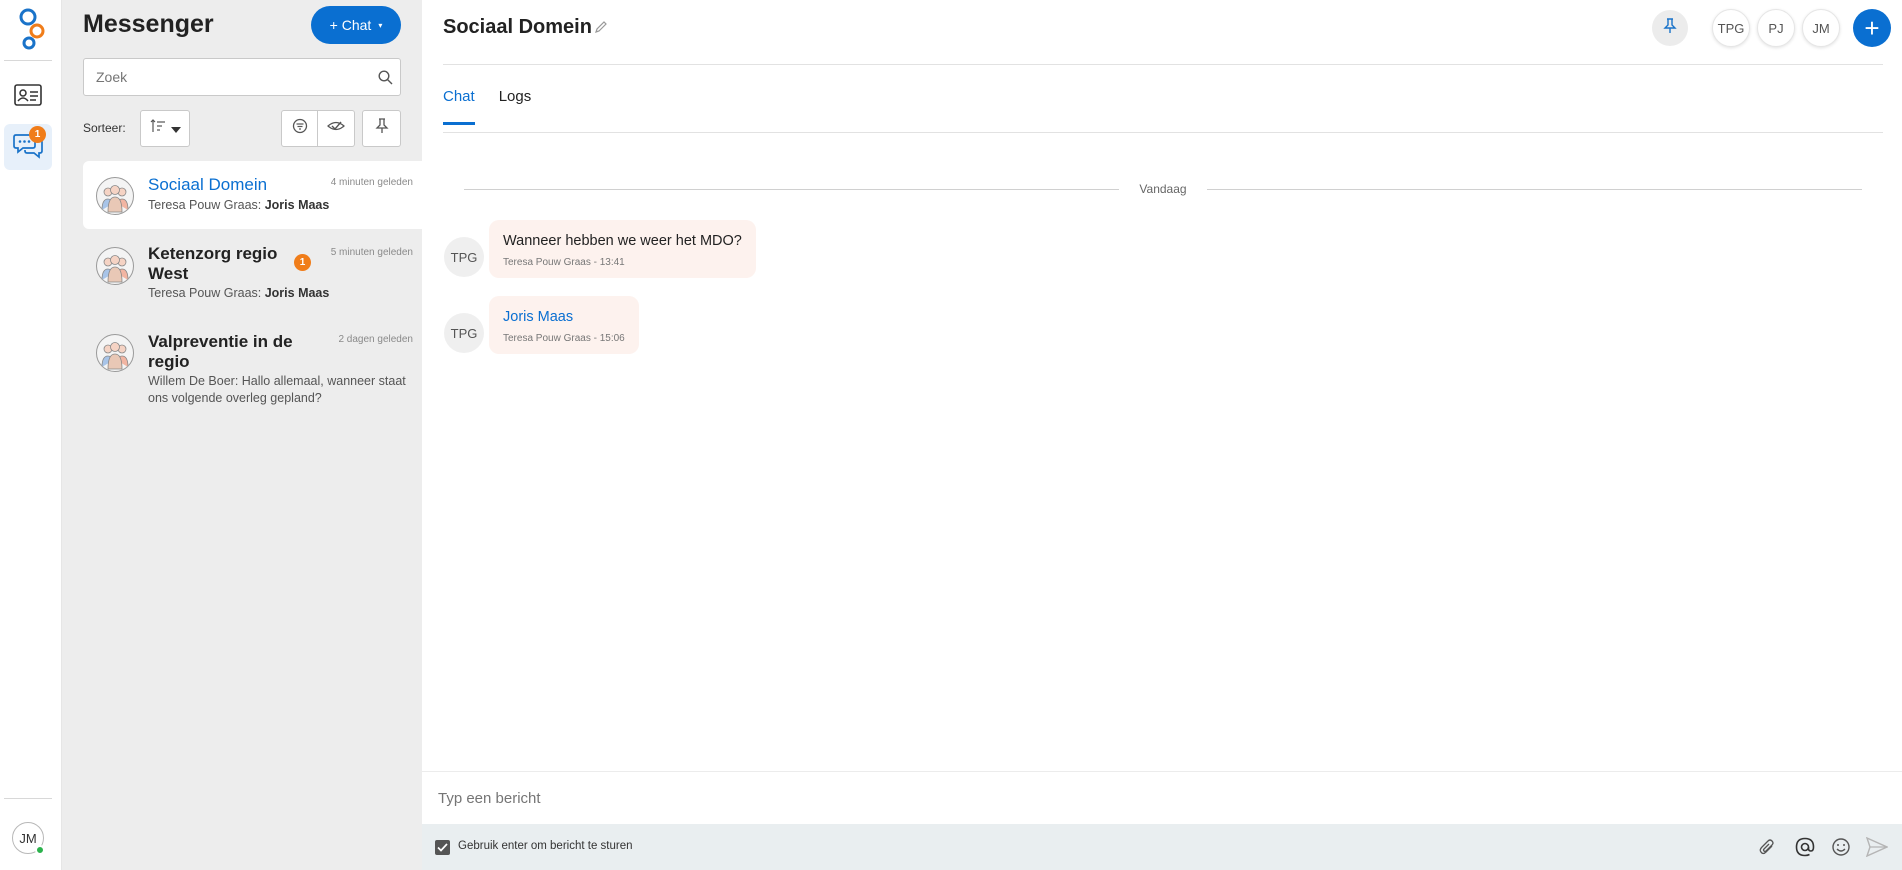 The width and height of the screenshot is (1902, 870). What do you see at coordinates (1805, 847) in the screenshot?
I see `mention-icon` at bounding box center [1805, 847].